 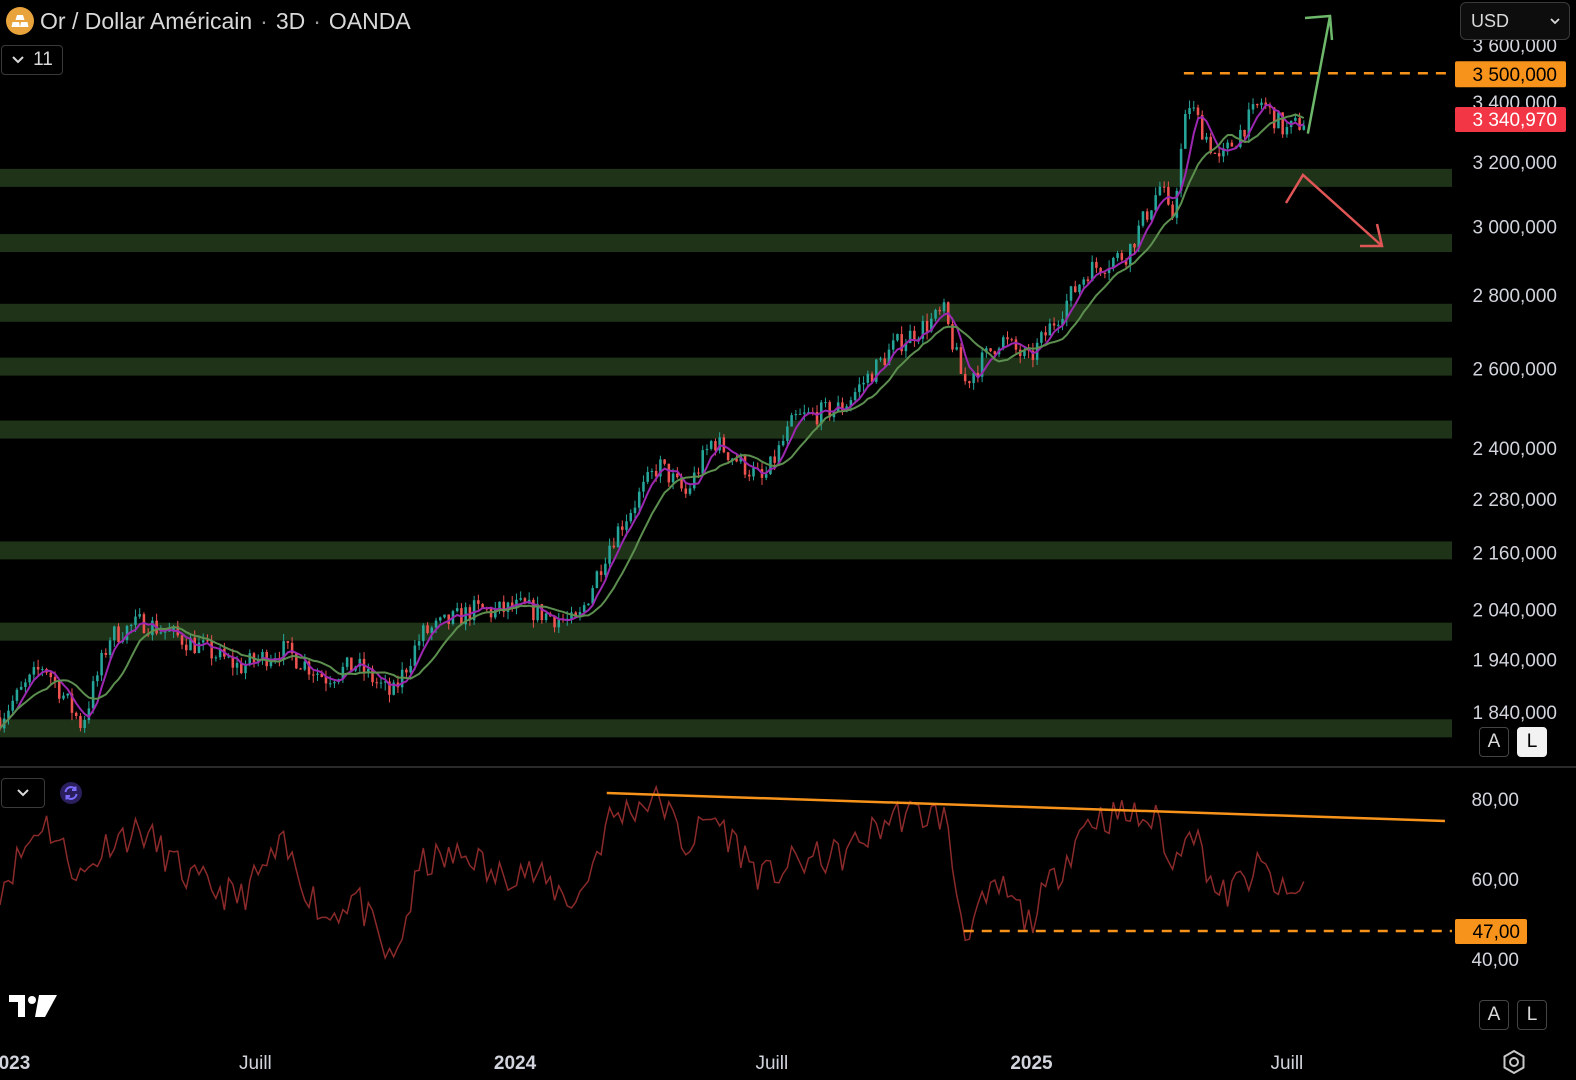 I want to click on indicators-toggle-button: 11, so click(x=32, y=60).